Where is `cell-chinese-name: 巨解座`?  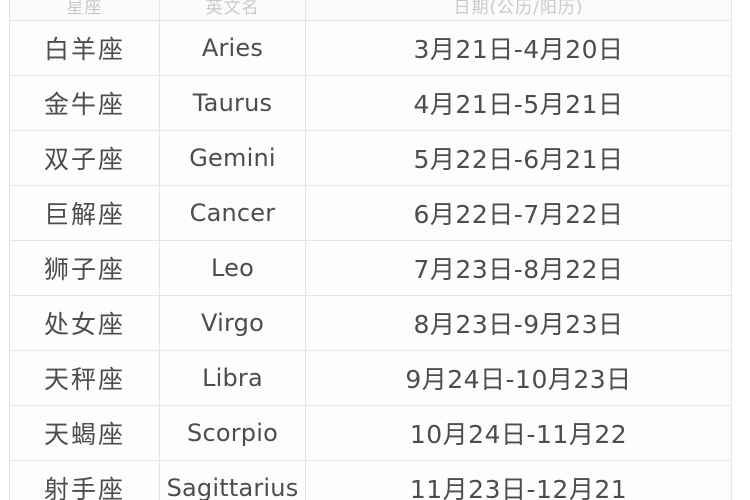
cell-chinese-name: 巨解座 is located at coordinates (84, 213).